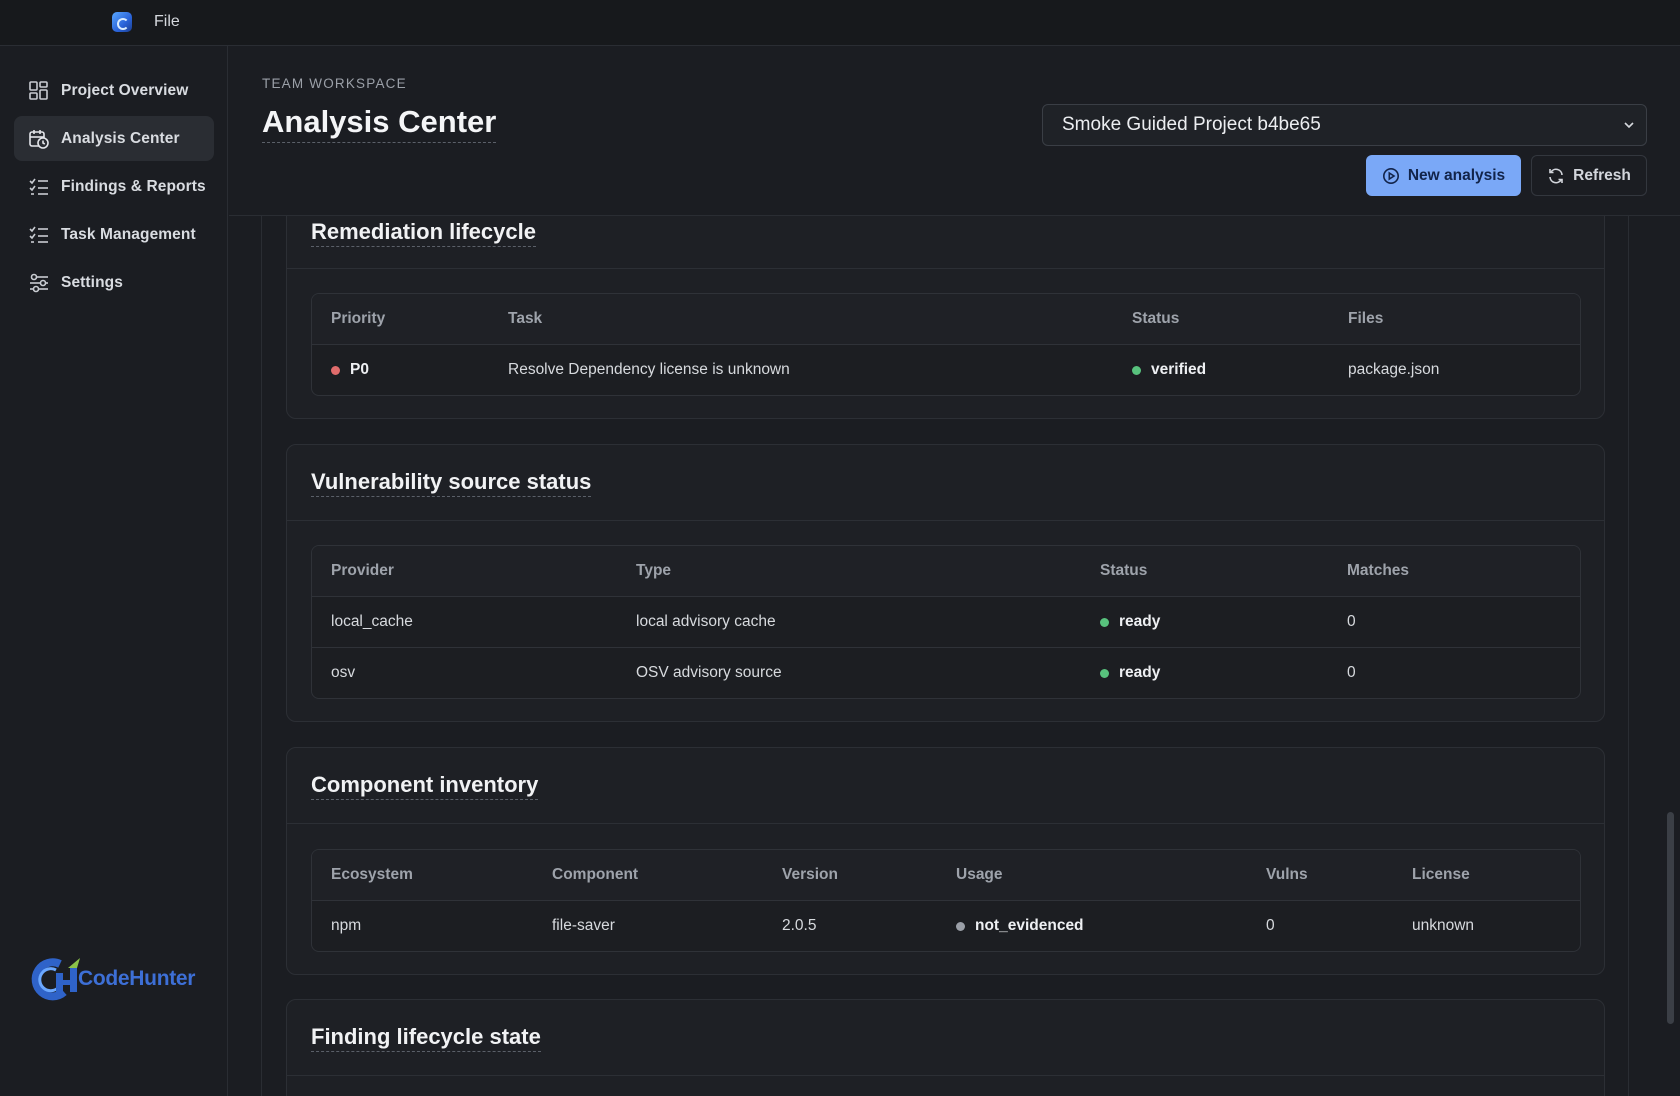 The width and height of the screenshot is (1680, 1096). Describe the element at coordinates (426, 1038) in the screenshot. I see `finding-lifecycle-title: Finding lifecycle state` at that location.